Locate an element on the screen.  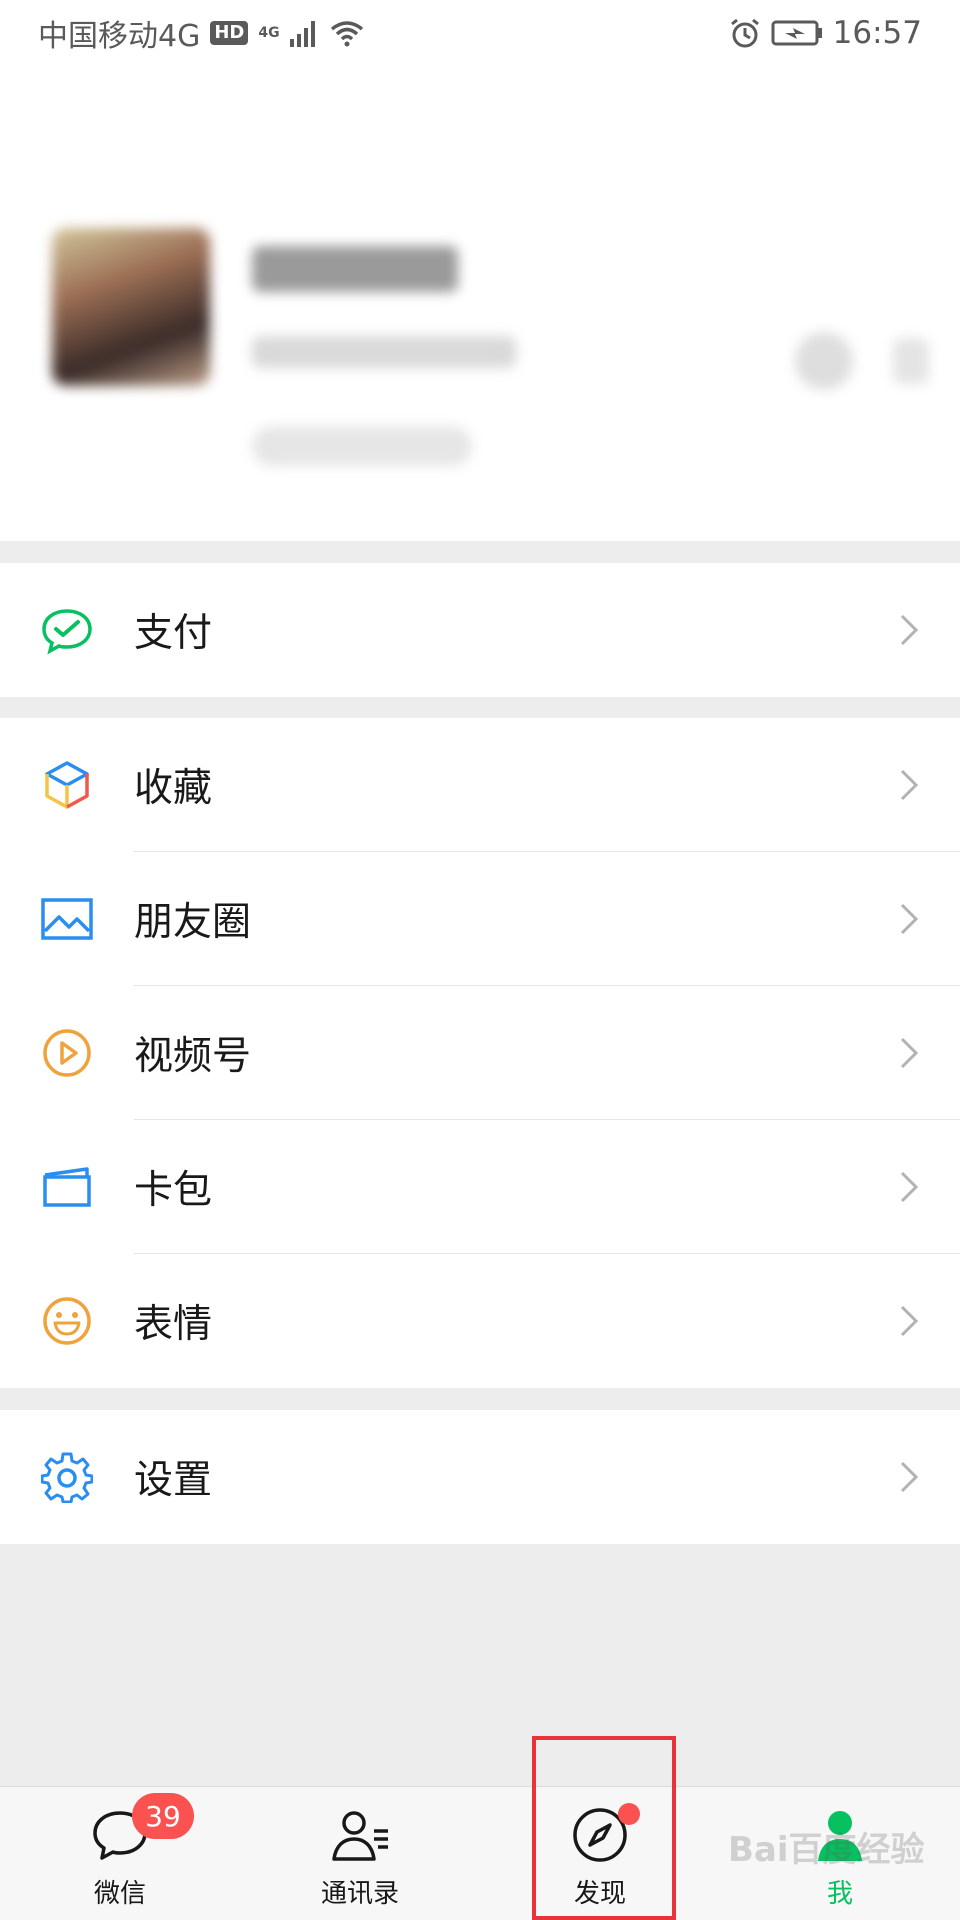
gear-icon is located at coordinates (67, 1477).